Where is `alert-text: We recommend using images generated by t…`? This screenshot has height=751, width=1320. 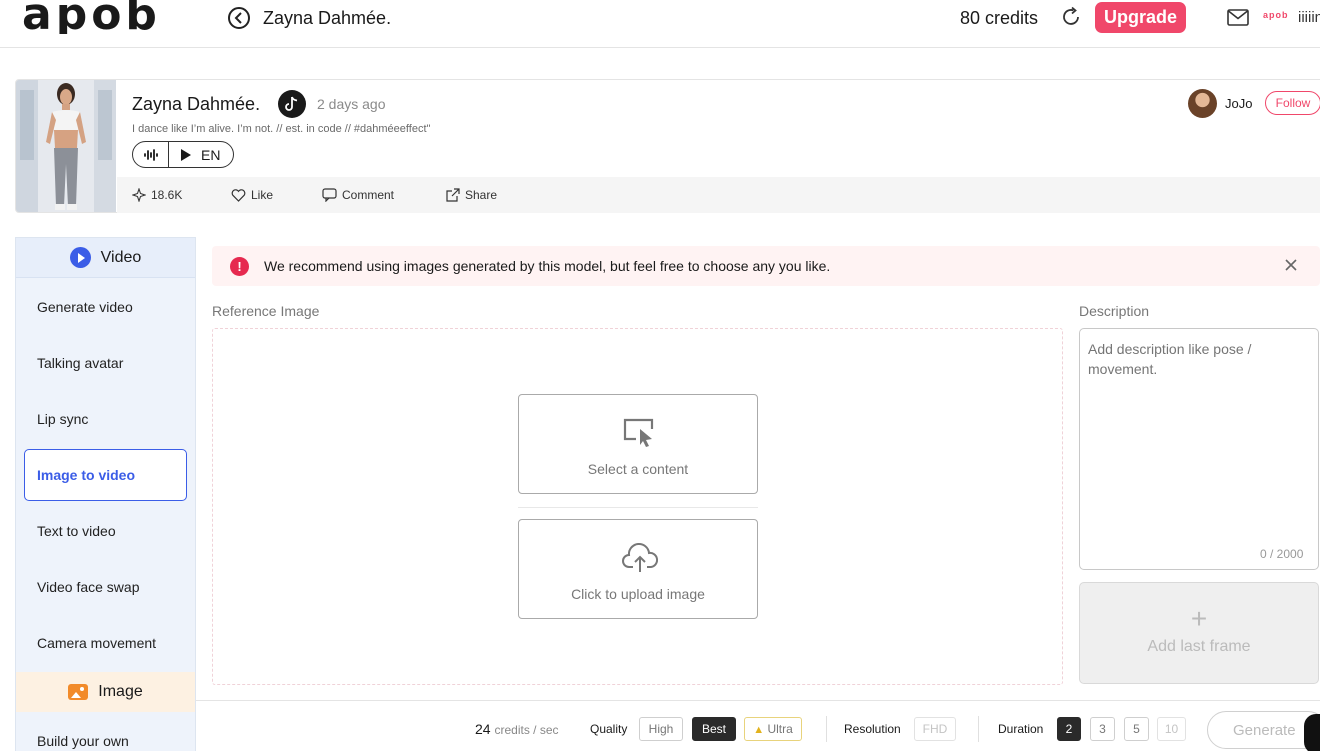
alert-text: We recommend using images generated by t… is located at coordinates (547, 266).